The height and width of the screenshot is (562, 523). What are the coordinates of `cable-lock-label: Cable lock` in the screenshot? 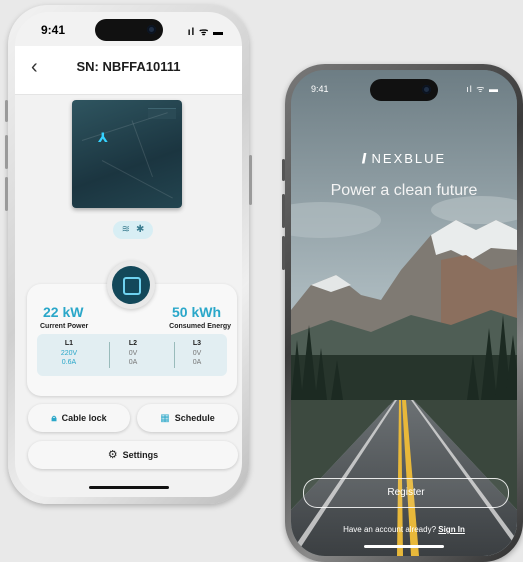 It's located at (84, 418).